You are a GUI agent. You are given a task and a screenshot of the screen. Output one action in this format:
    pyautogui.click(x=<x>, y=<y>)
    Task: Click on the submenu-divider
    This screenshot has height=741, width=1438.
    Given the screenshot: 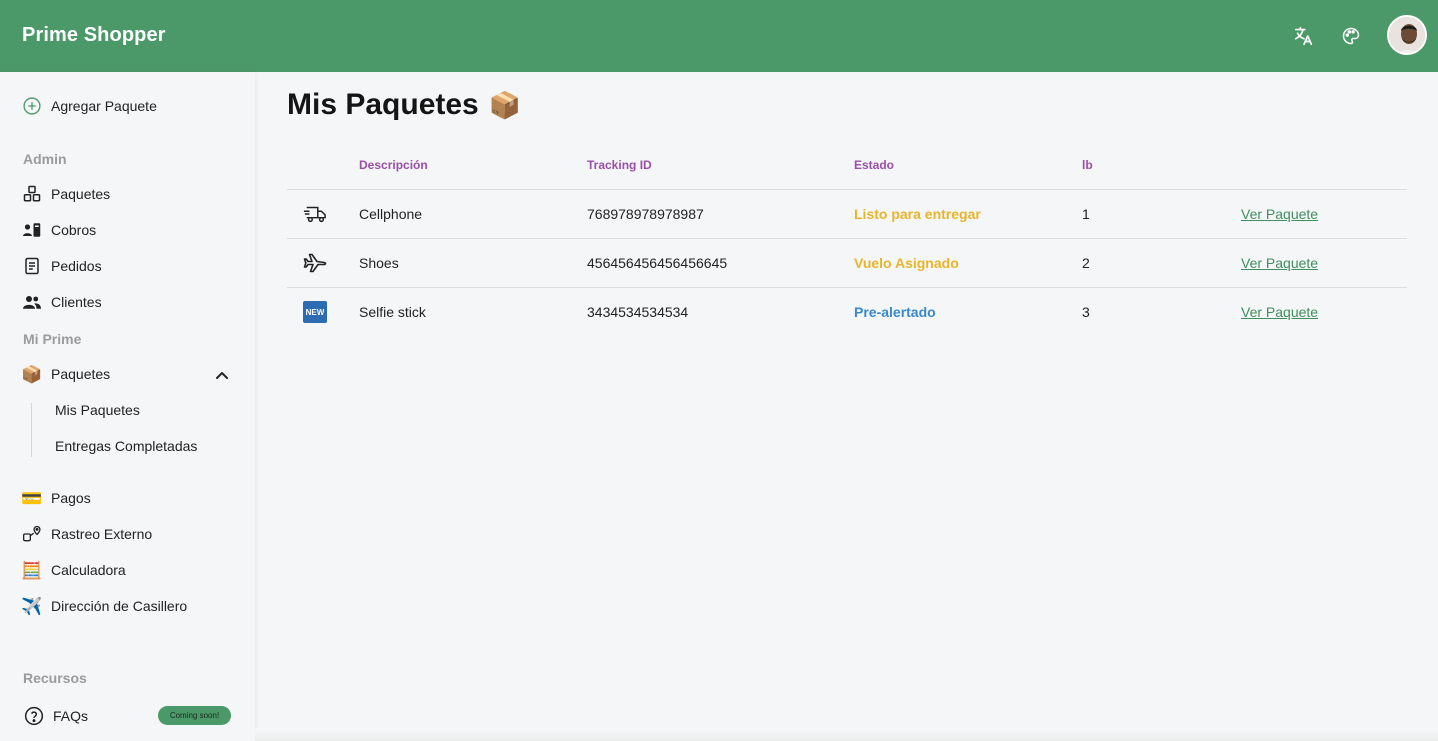 What is the action you would take?
    pyautogui.click(x=31, y=430)
    